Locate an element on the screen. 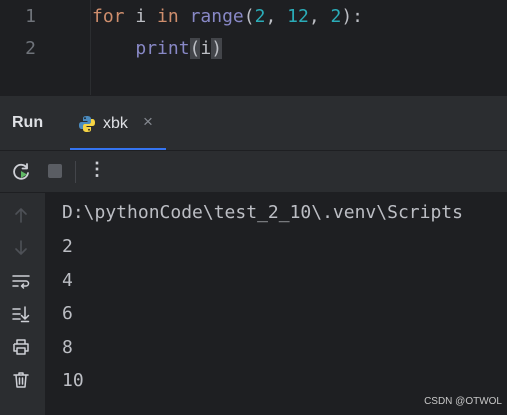 The width and height of the screenshot is (507, 415). line-number: 2 is located at coordinates (30, 48).